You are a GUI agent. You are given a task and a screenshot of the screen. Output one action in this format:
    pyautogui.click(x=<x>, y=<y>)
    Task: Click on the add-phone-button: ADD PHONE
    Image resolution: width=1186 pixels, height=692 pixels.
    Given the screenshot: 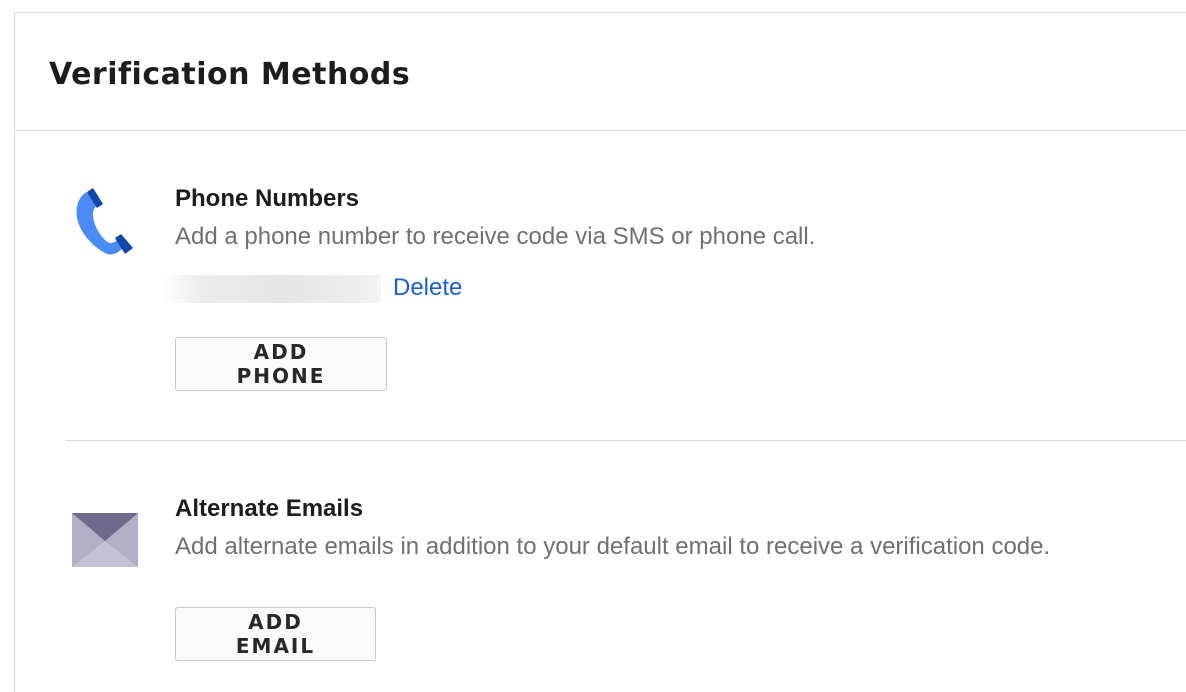 What is the action you would take?
    pyautogui.click(x=281, y=364)
    